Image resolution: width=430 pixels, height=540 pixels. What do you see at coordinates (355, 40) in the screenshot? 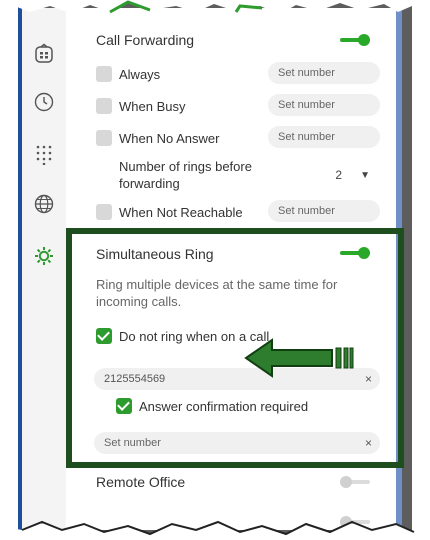
I see `call-forwarding-toggle` at bounding box center [355, 40].